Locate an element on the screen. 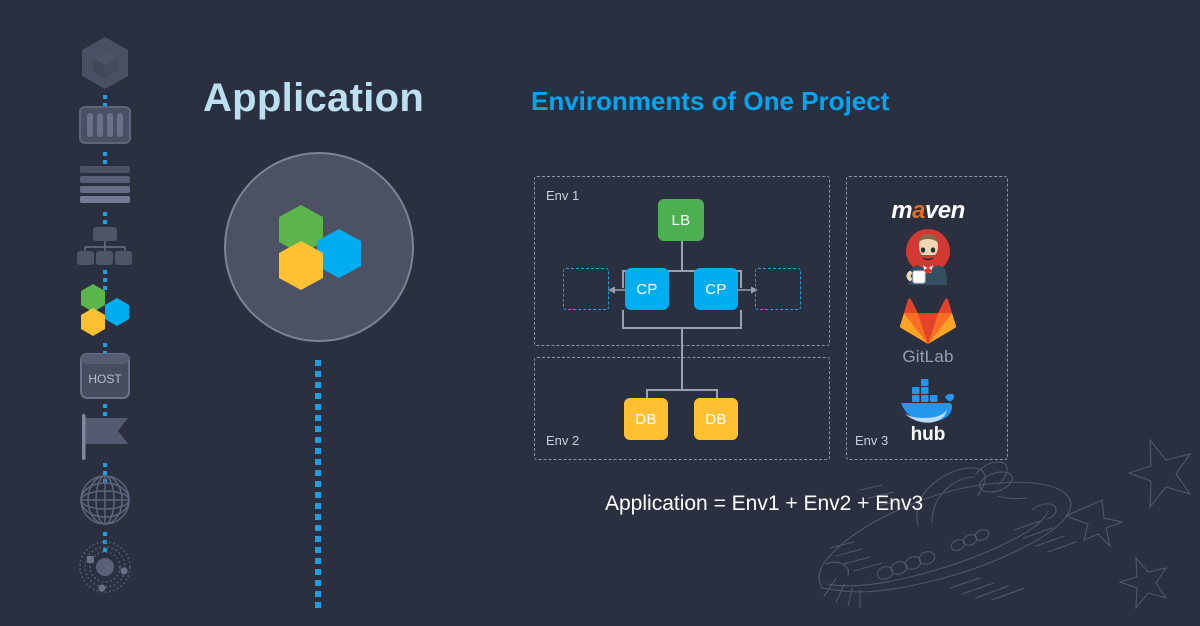 The height and width of the screenshot is (626, 1200). env1-label: Env 1 is located at coordinates (563, 195).